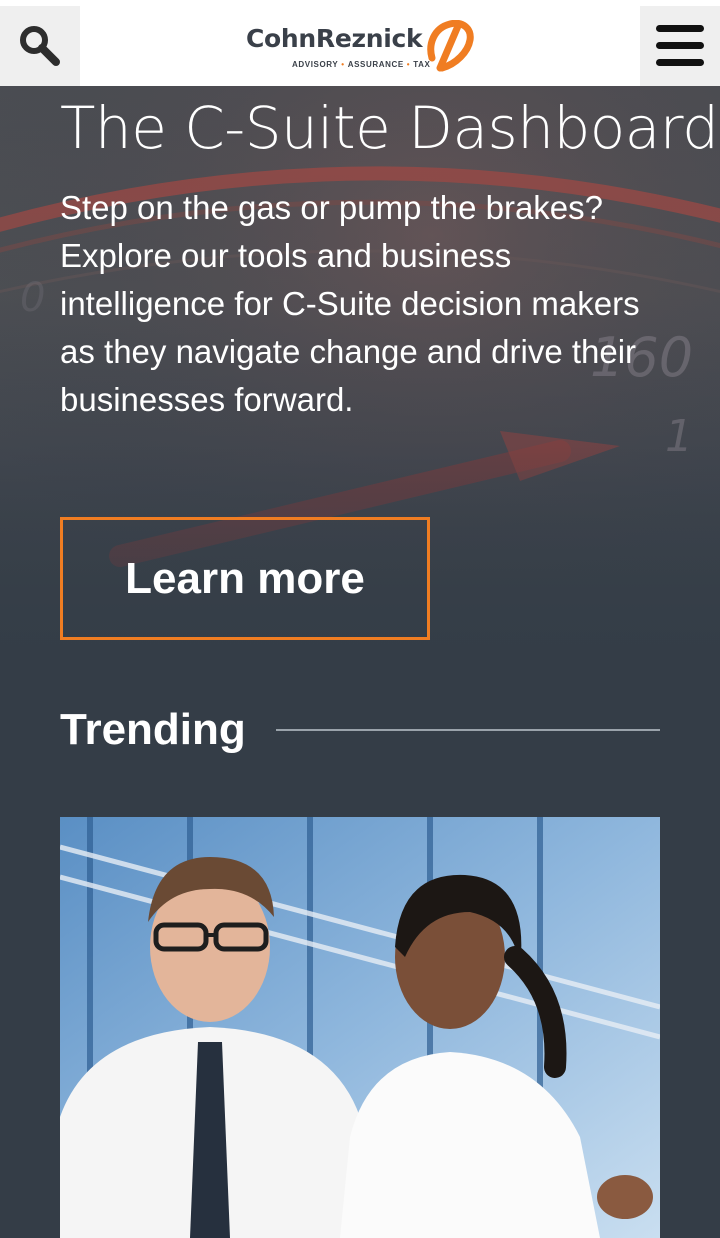 This screenshot has height=1238, width=720. Describe the element at coordinates (467, 730) in the screenshot. I see `trending-divider` at that location.